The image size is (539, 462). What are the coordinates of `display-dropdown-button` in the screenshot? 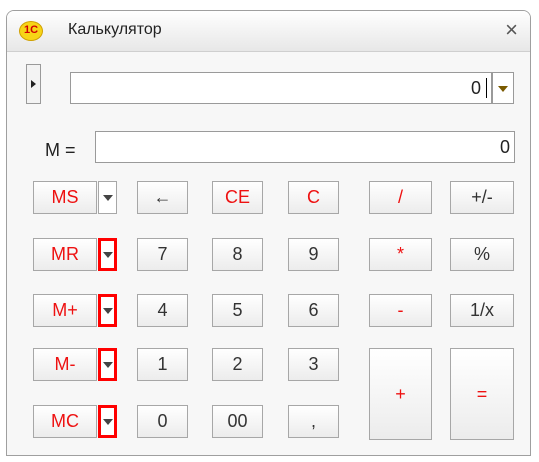 It's located at (503, 88).